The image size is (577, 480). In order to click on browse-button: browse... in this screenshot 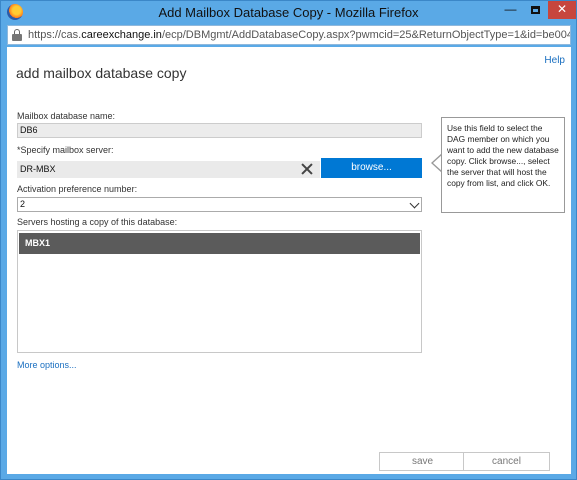, I will do `click(371, 168)`.